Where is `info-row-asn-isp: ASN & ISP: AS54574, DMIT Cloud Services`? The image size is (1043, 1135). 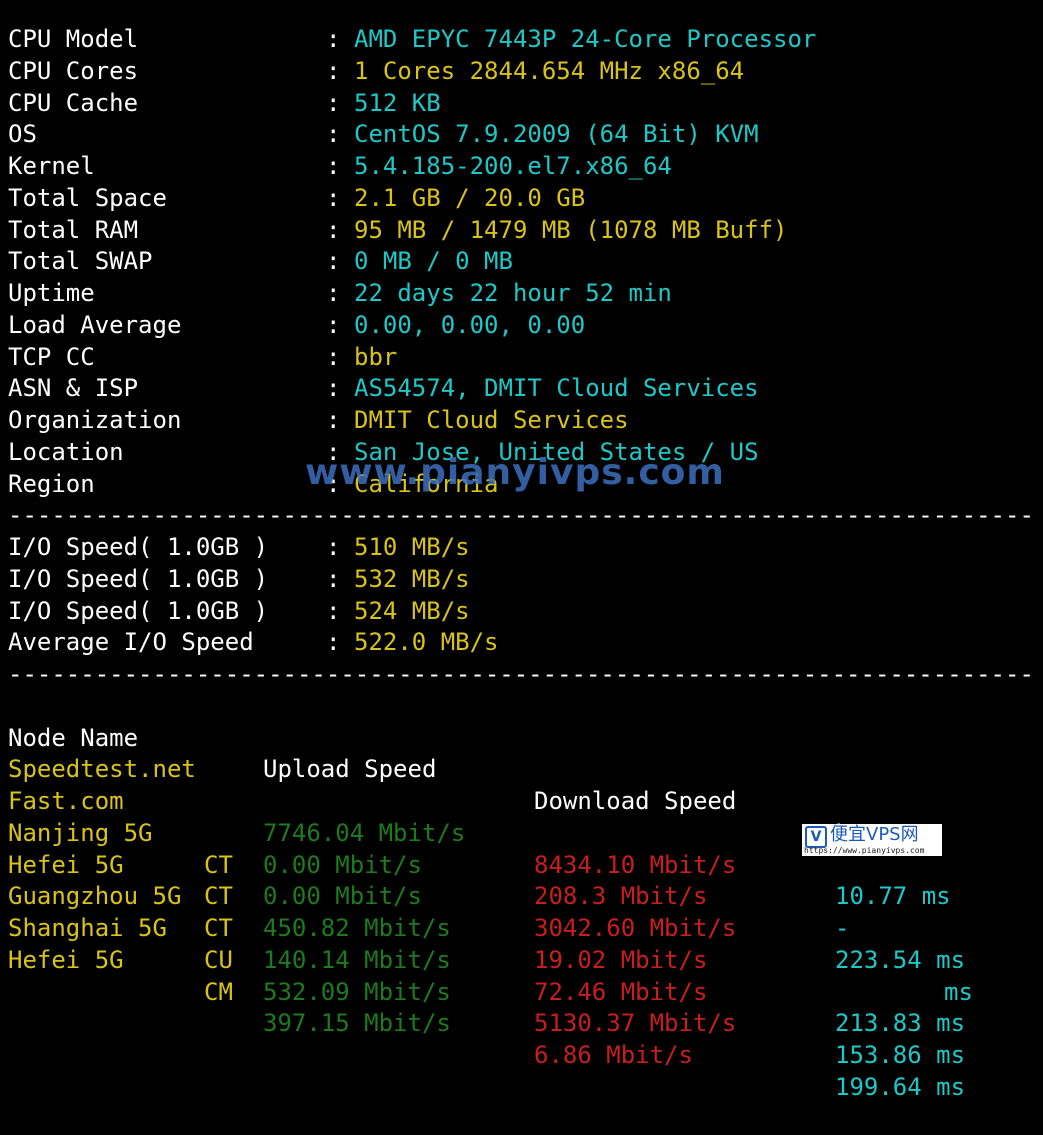
info-row-asn-isp: ASN & ISP: AS54574, DMIT Cloud Services is located at coordinates (523, 389).